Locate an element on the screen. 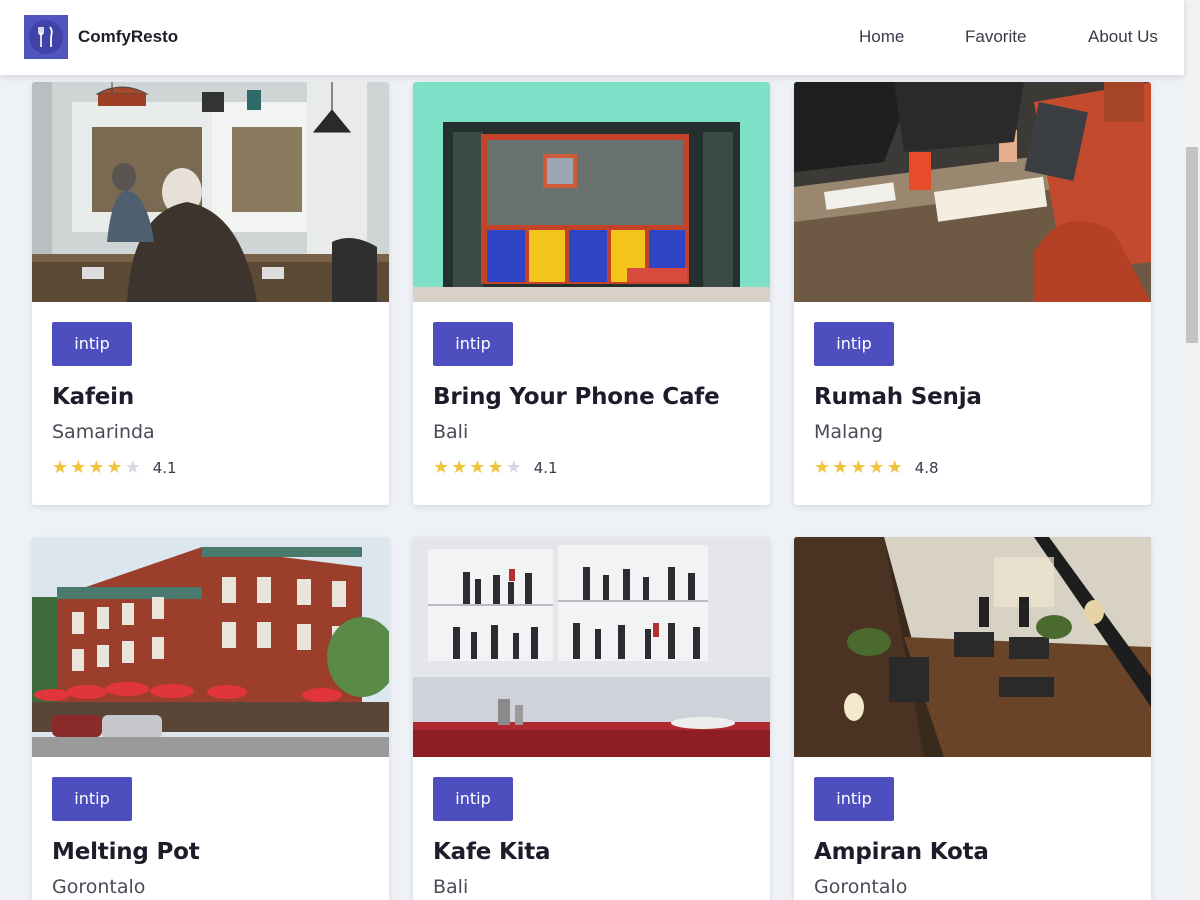 Image resolution: width=1200 pixels, height=900 pixels. restaurant-name: Kafe Kita is located at coordinates (591, 852).